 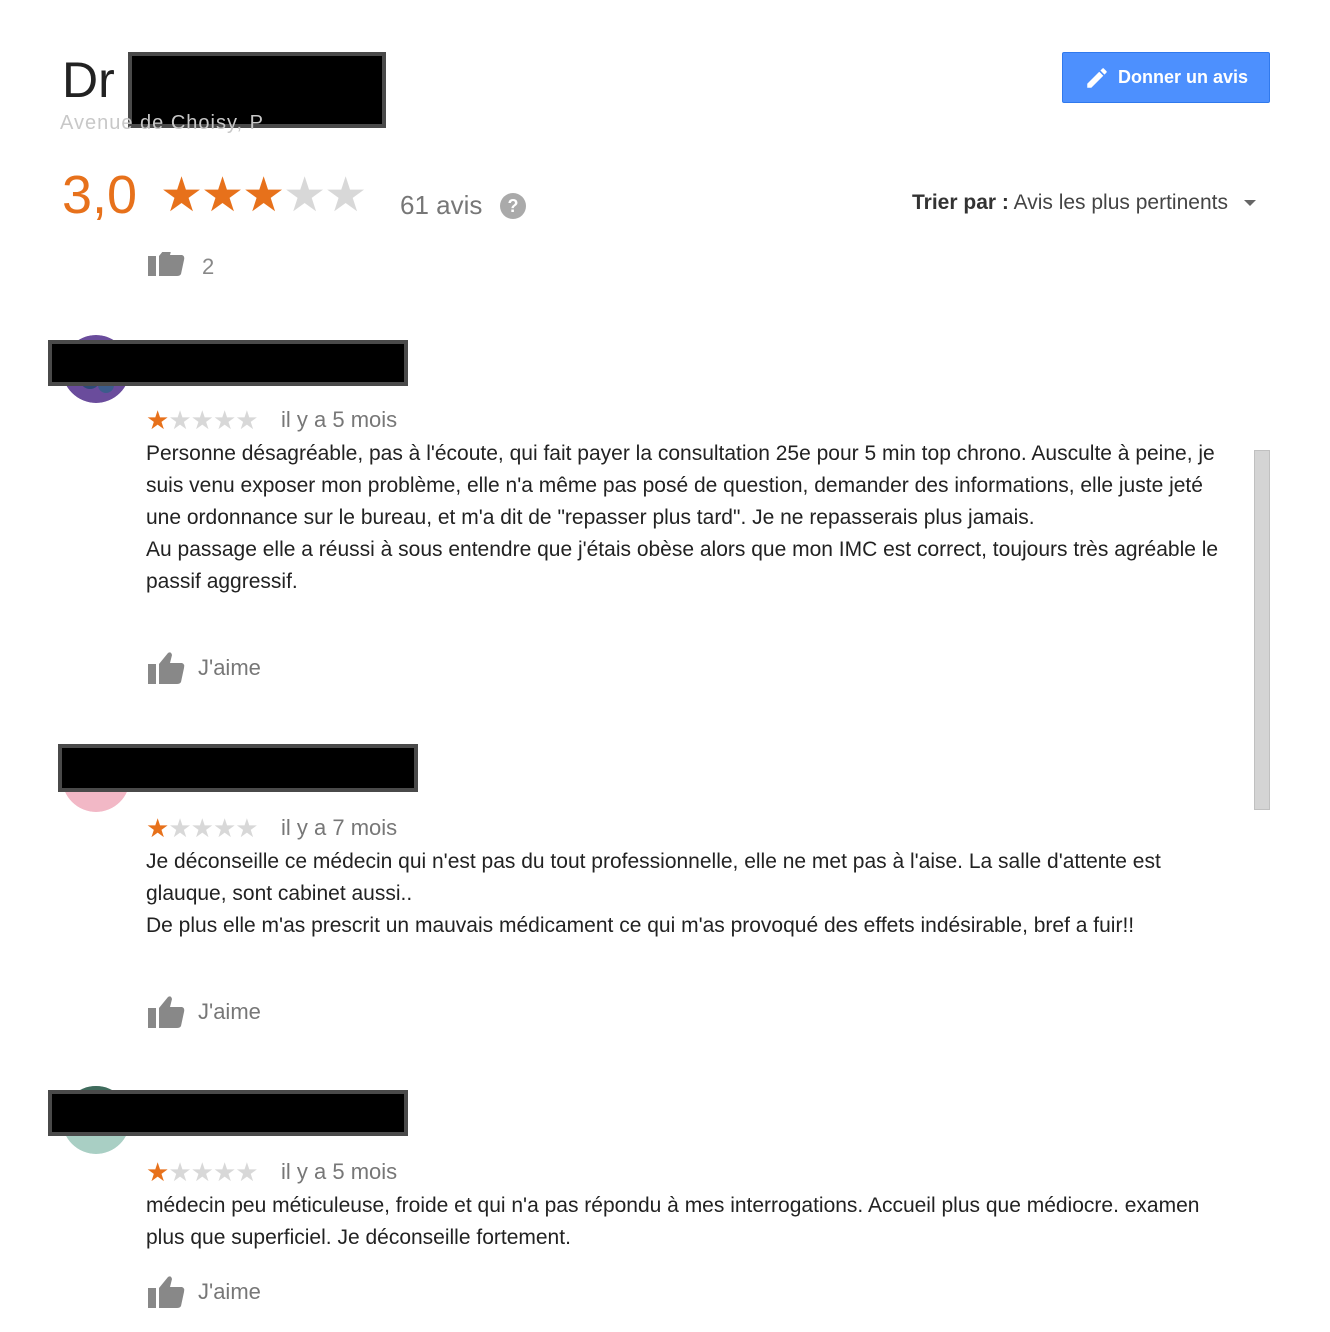 I want to click on give-review-label: Donner un avis, so click(x=1183, y=77).